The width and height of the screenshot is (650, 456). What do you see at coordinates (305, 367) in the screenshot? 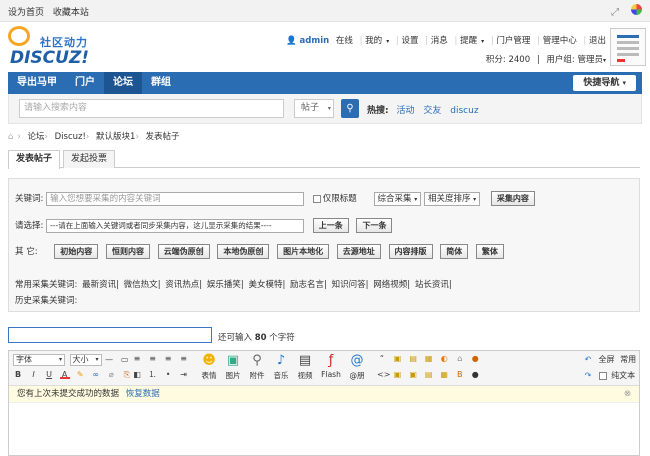
I see `video-button: ▤ 视频` at bounding box center [305, 367].